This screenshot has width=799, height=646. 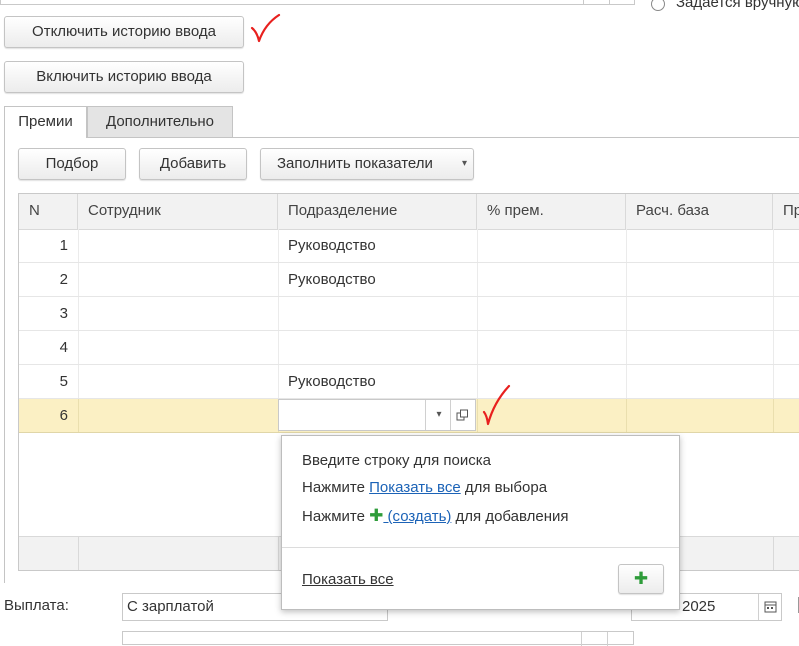 What do you see at coordinates (462, 415) in the screenshot?
I see `open-form-icon` at bounding box center [462, 415].